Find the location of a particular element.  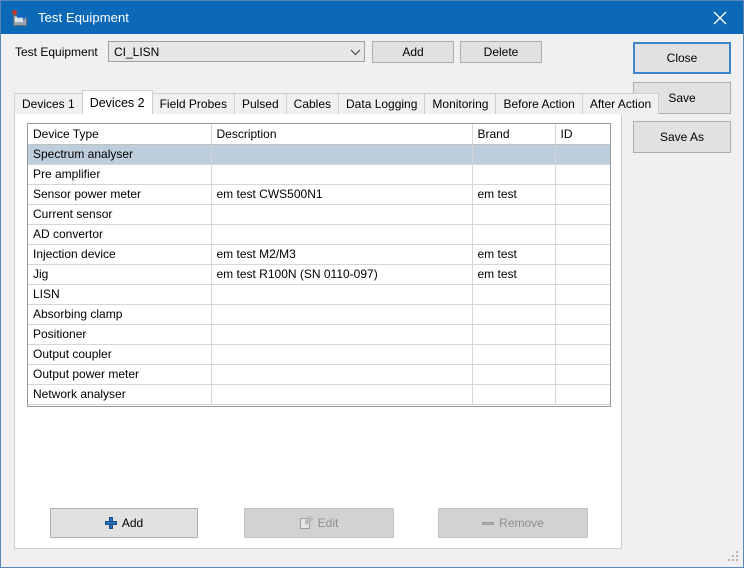

column-header-device-type: Device Type is located at coordinates (120, 134).